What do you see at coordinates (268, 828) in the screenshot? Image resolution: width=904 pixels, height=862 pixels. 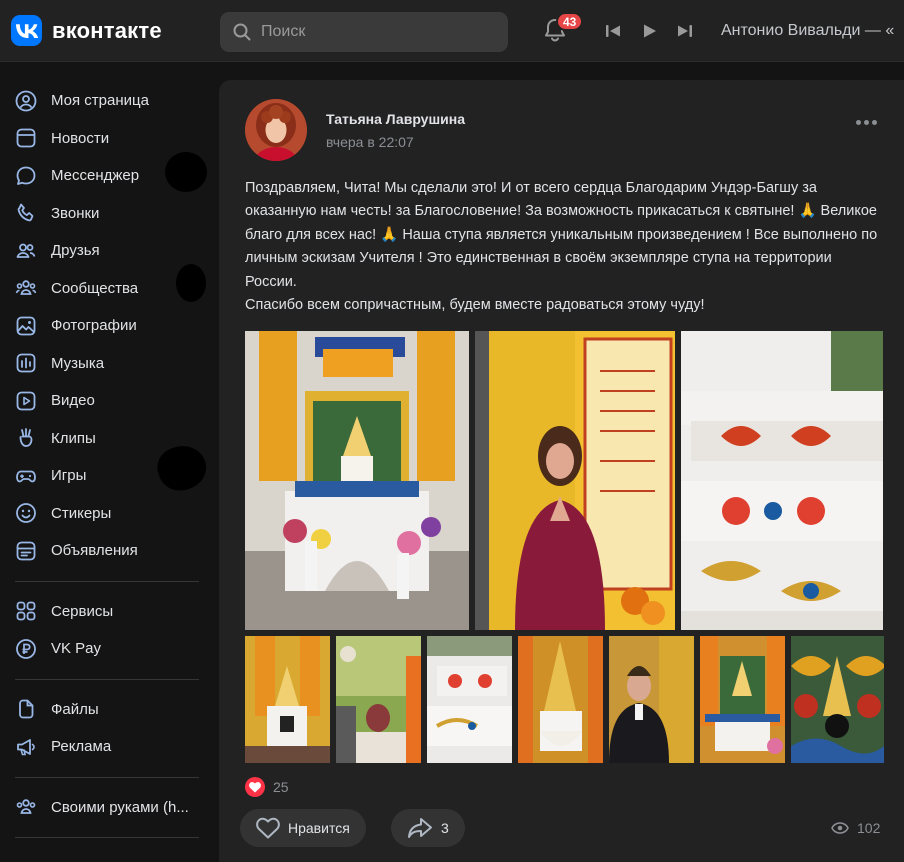 I see `heart-outline-icon` at bounding box center [268, 828].